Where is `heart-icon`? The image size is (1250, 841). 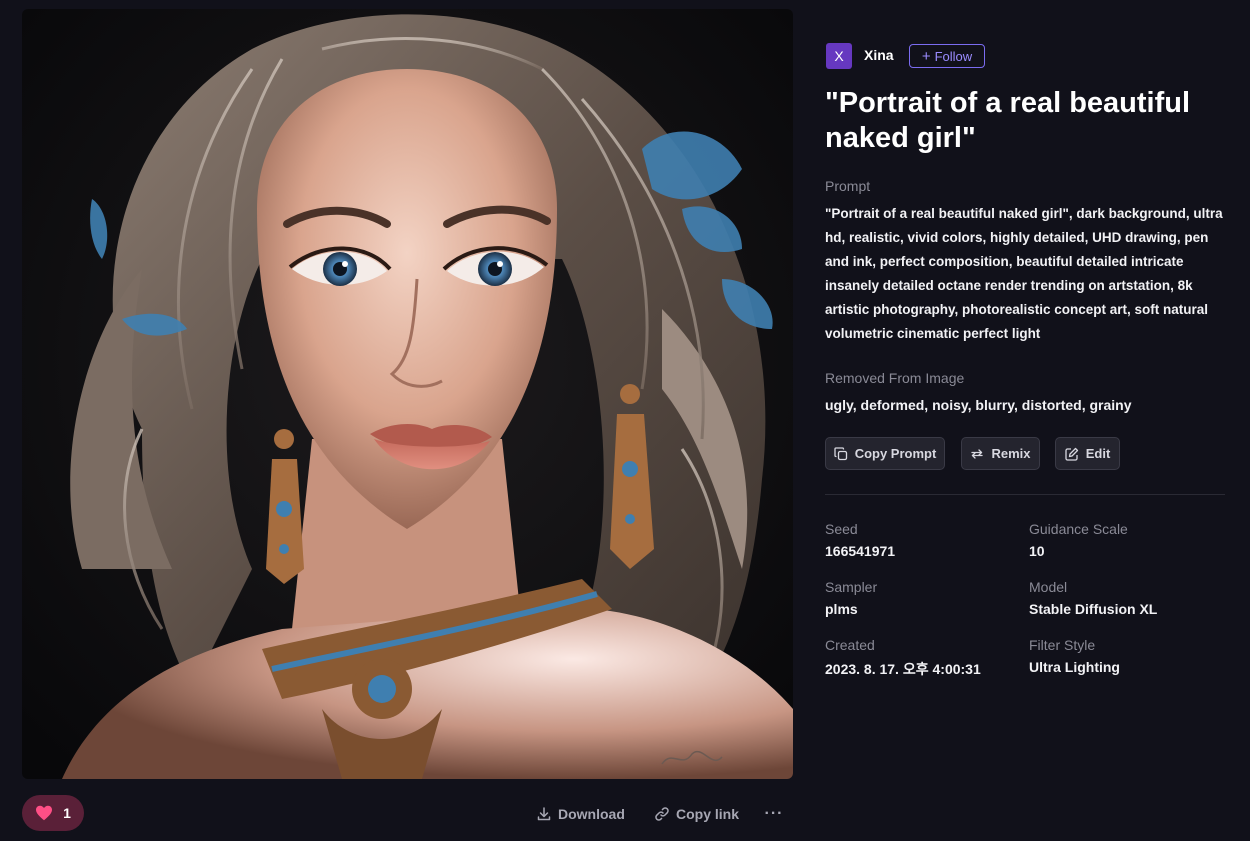 heart-icon is located at coordinates (44, 813).